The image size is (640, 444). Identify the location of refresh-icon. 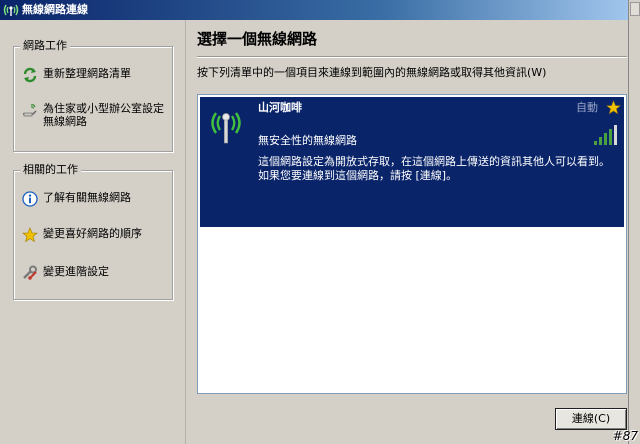
(30, 75).